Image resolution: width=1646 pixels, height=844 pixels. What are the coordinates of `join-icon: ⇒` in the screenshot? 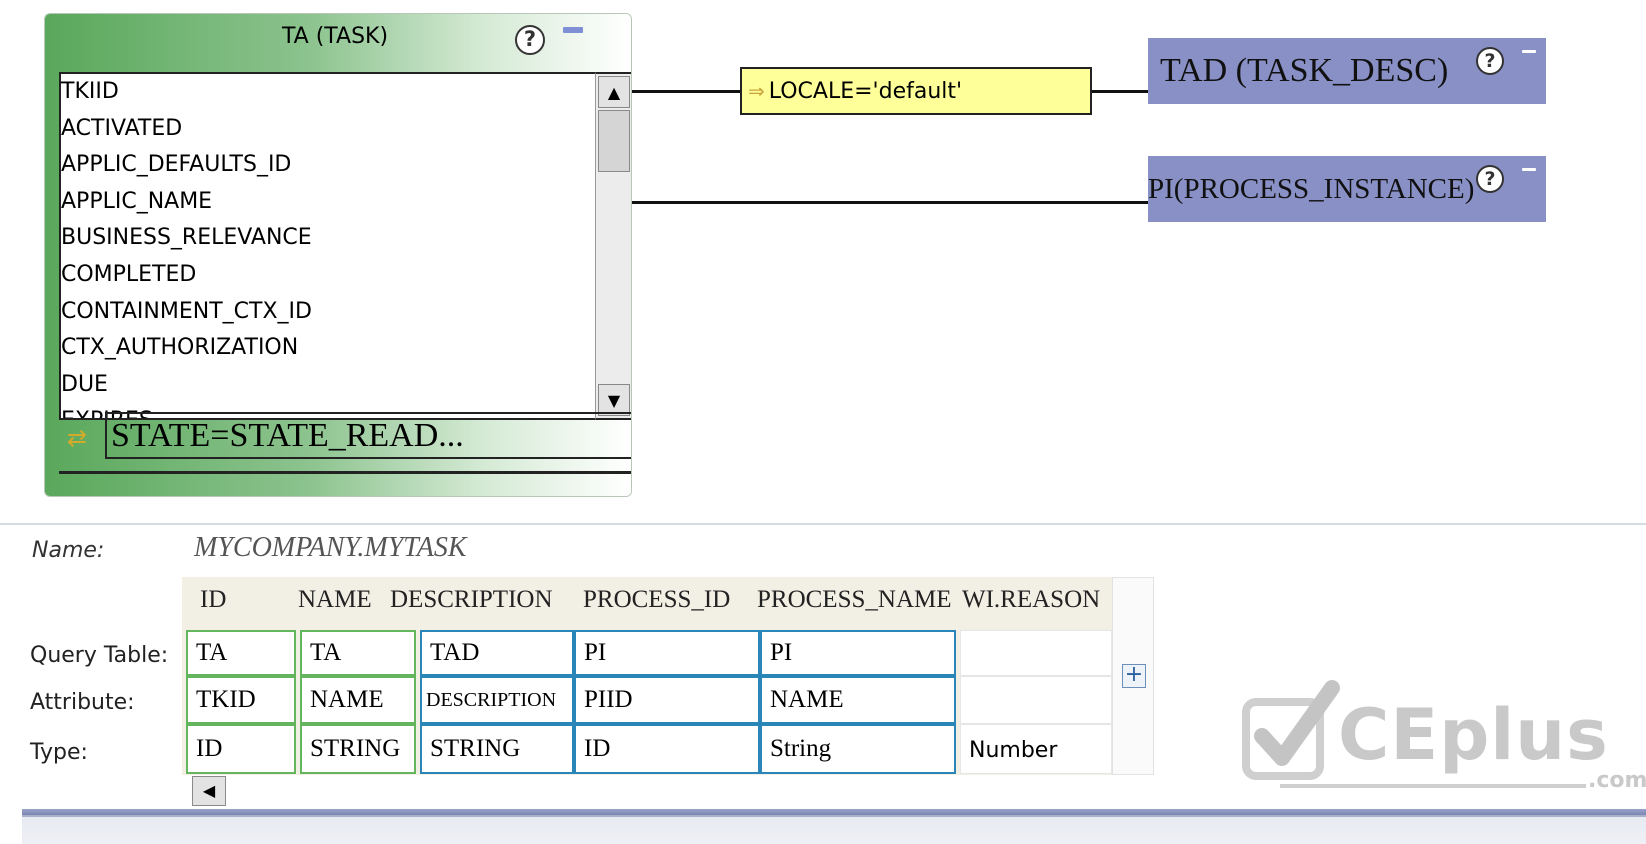 It's located at (756, 91).